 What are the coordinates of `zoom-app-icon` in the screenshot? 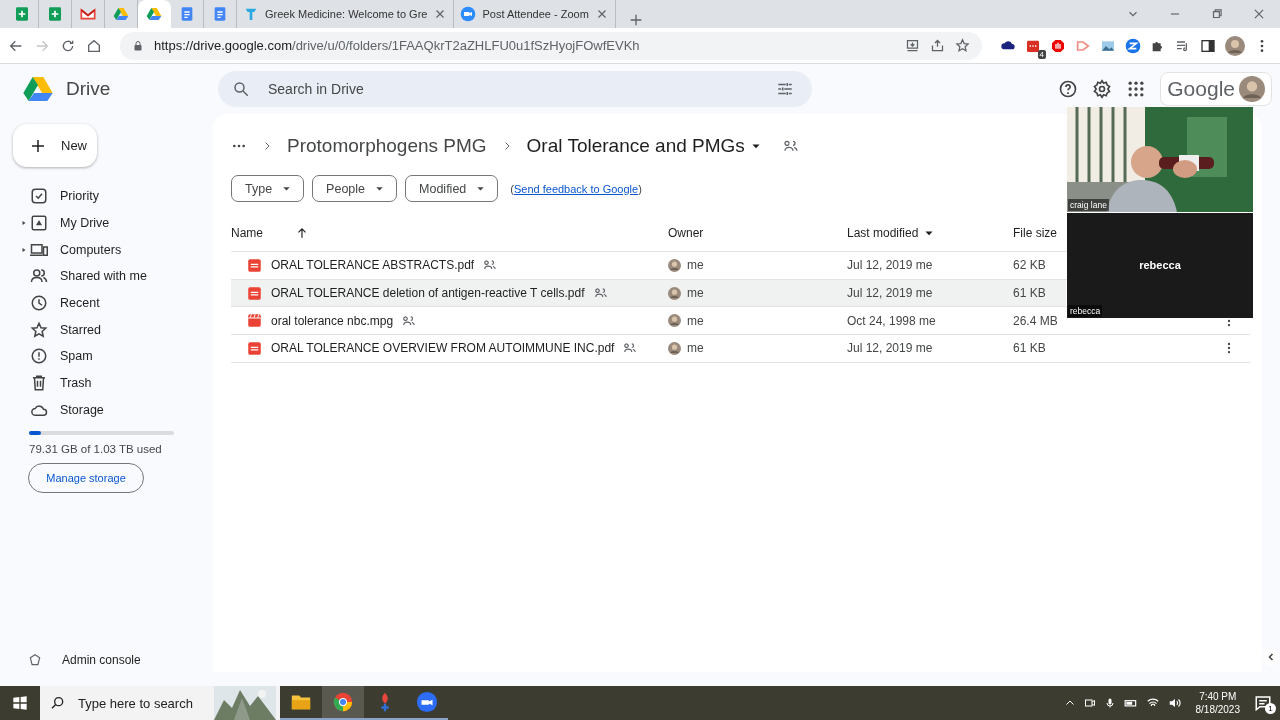 It's located at (427, 702).